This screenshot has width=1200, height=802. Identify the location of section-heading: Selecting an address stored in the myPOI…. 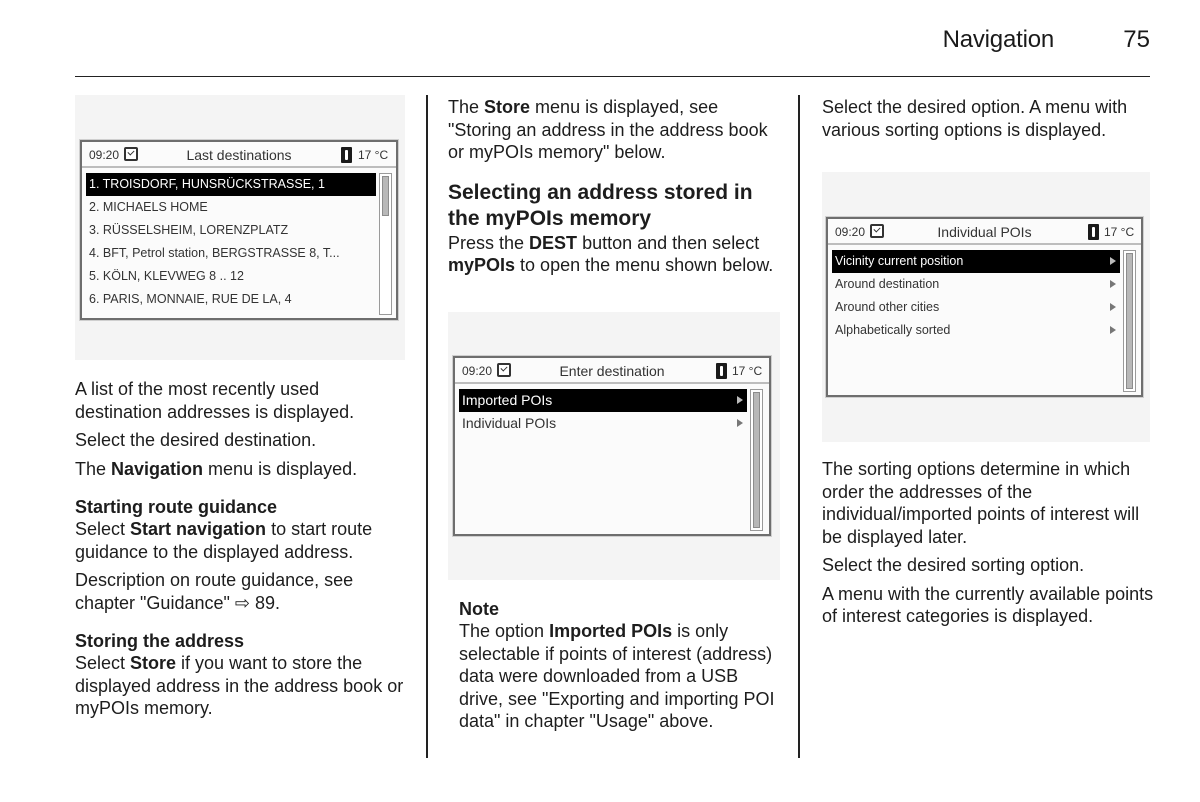
(600, 205).